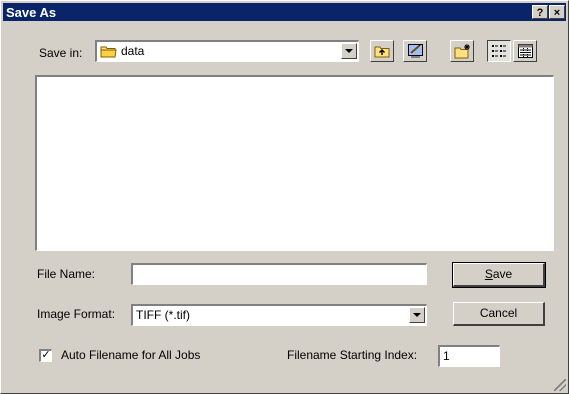 The width and height of the screenshot is (569, 394). I want to click on starting-index-value: 1, so click(446, 356).